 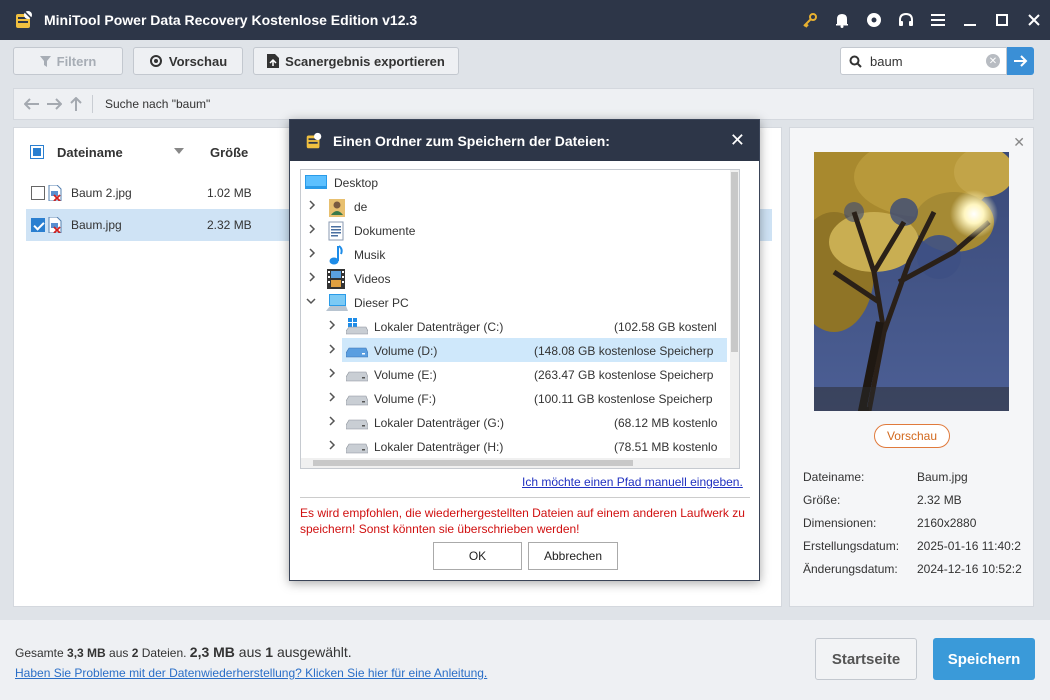 What do you see at coordinates (406, 351) in the screenshot?
I see `tree-label: Volume (D:)` at bounding box center [406, 351].